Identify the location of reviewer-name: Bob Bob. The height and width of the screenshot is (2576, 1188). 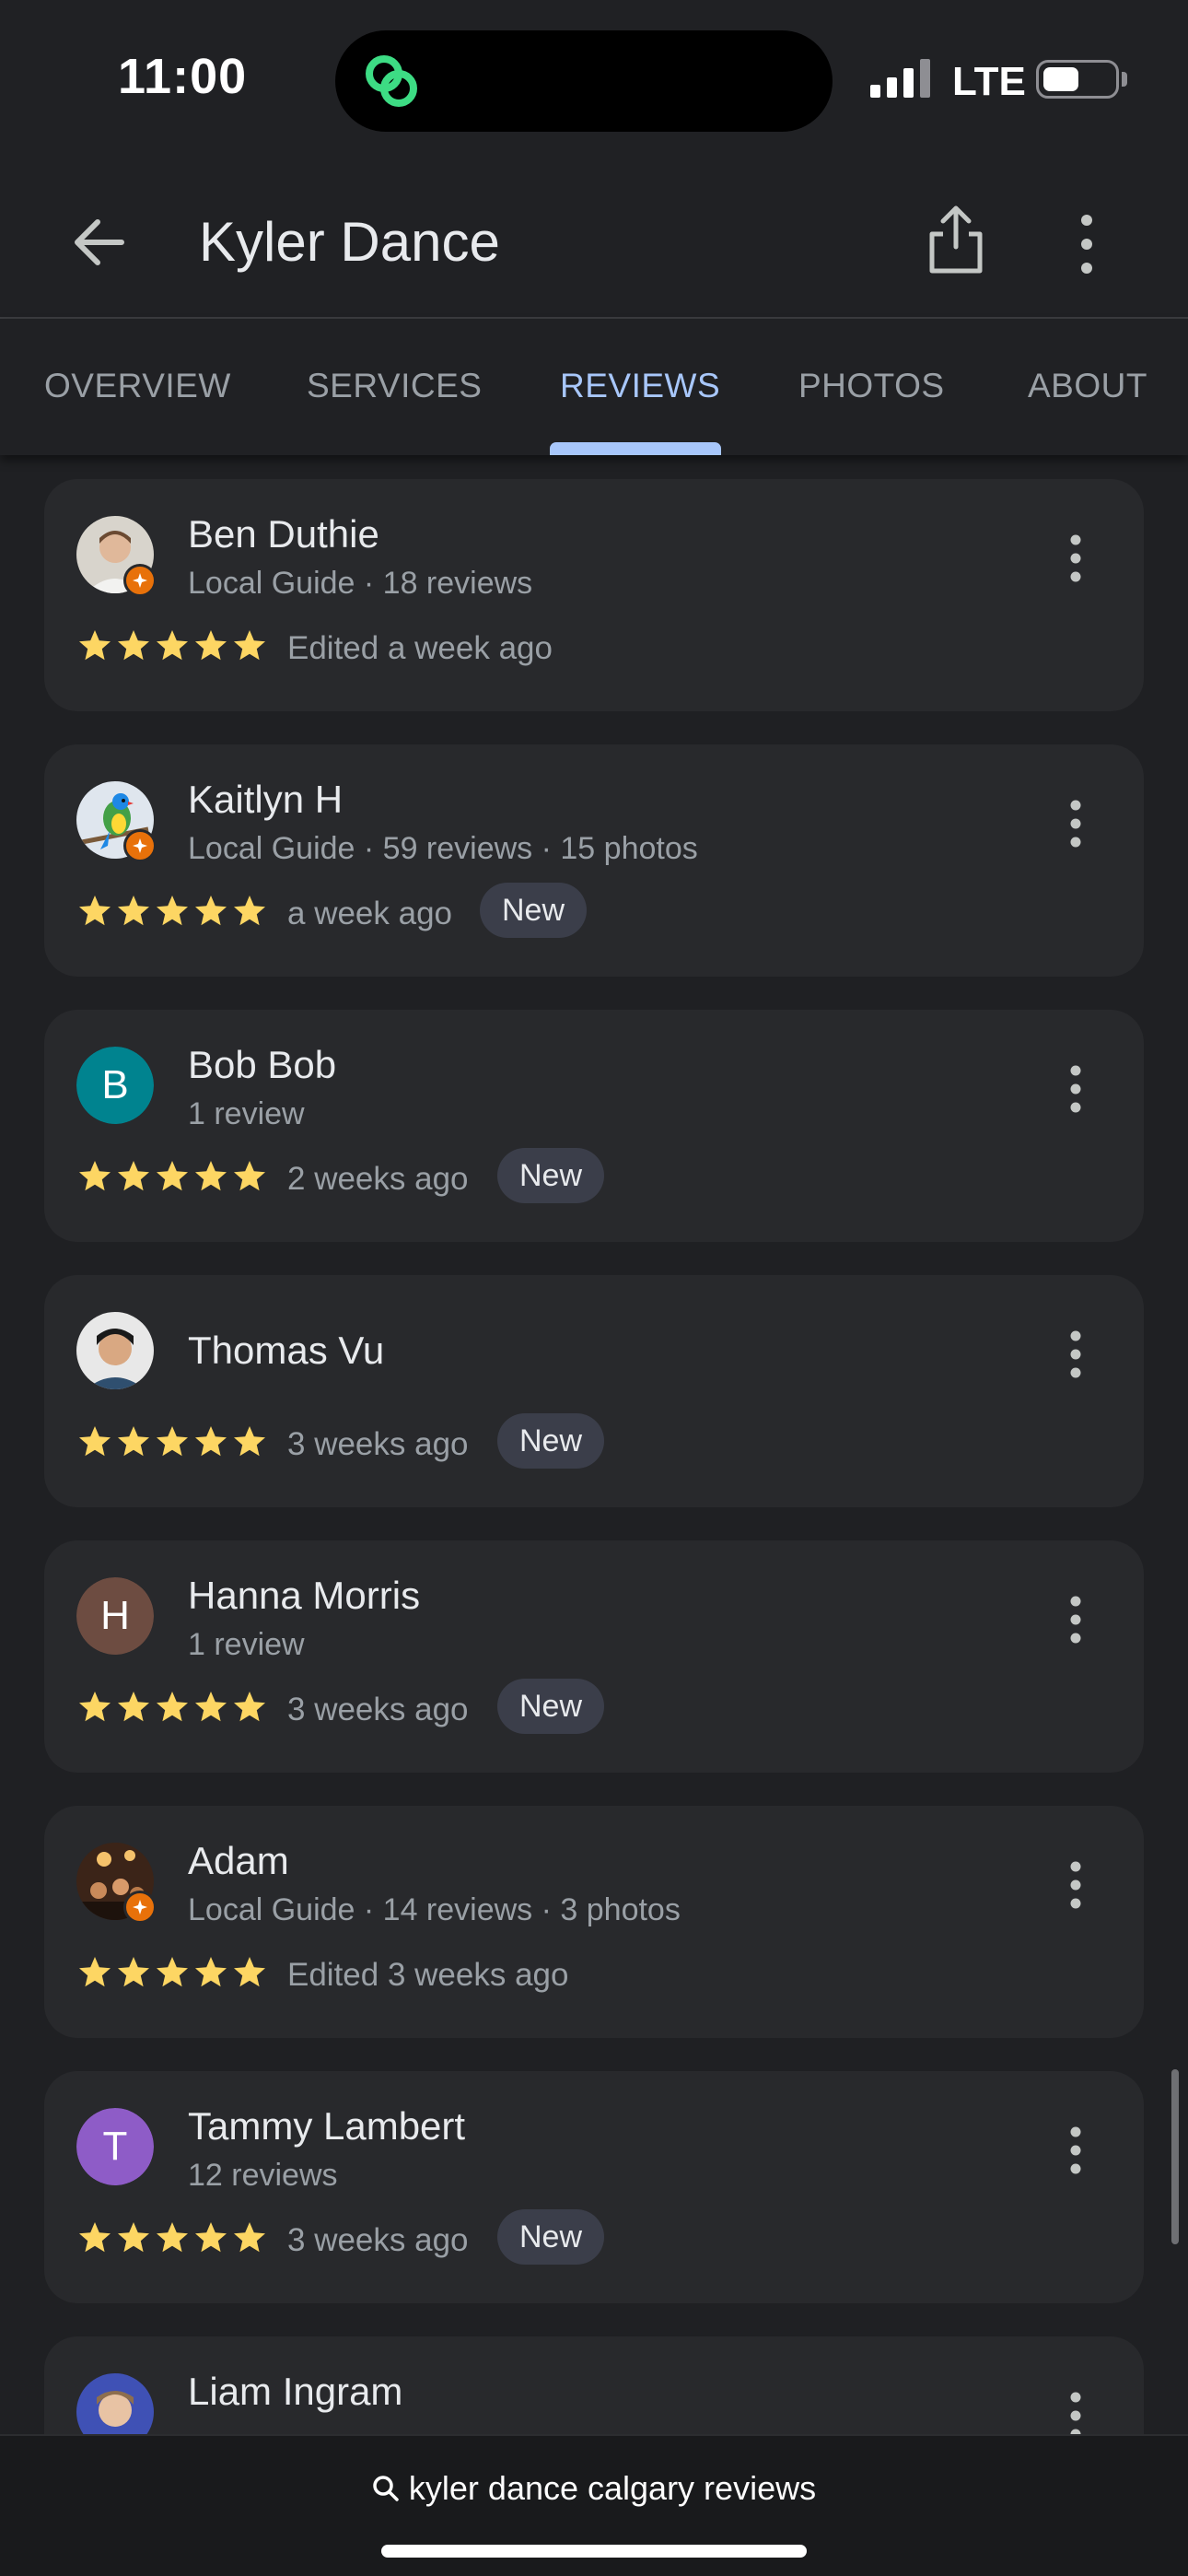
(262, 1065).